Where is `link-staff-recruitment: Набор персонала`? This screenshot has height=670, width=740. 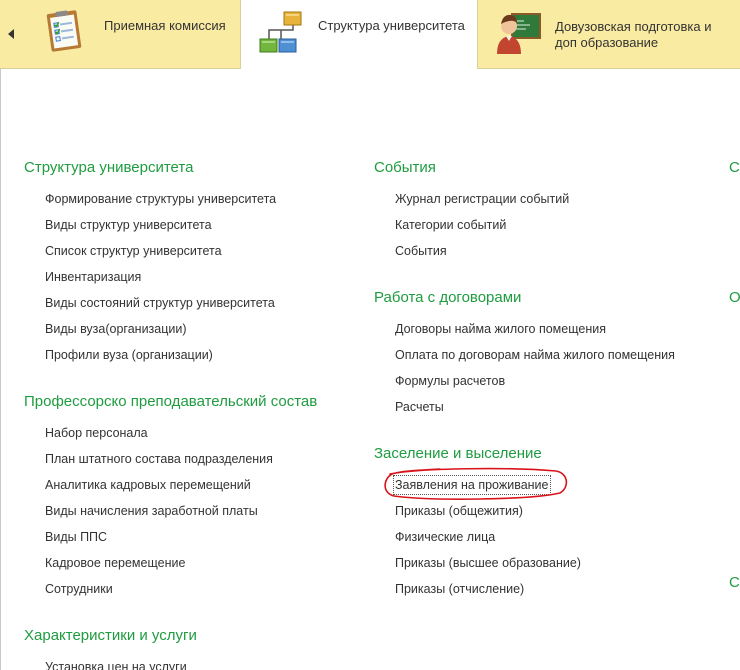
link-staff-recruitment: Набор персонала is located at coordinates (96, 433).